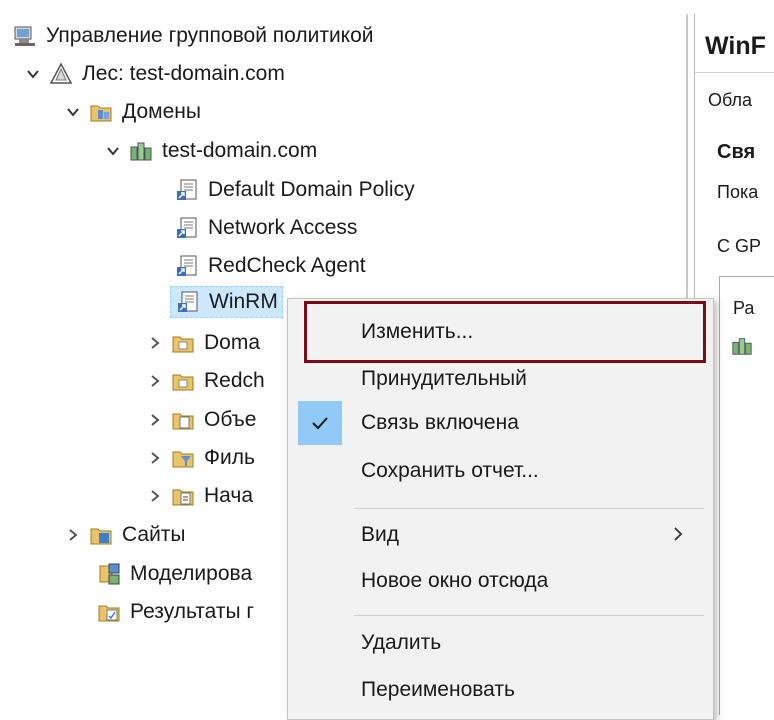  I want to click on menu-item-label: Вид, so click(380, 534).